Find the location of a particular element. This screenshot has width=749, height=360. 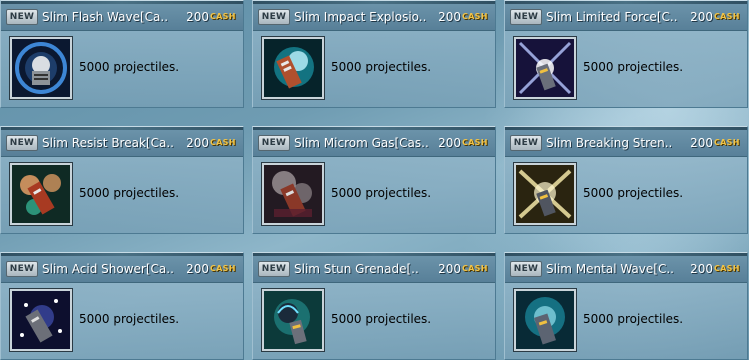

item-header: NEW Slim Stun Grenade[.. 200 CASH is located at coordinates (374, 269).